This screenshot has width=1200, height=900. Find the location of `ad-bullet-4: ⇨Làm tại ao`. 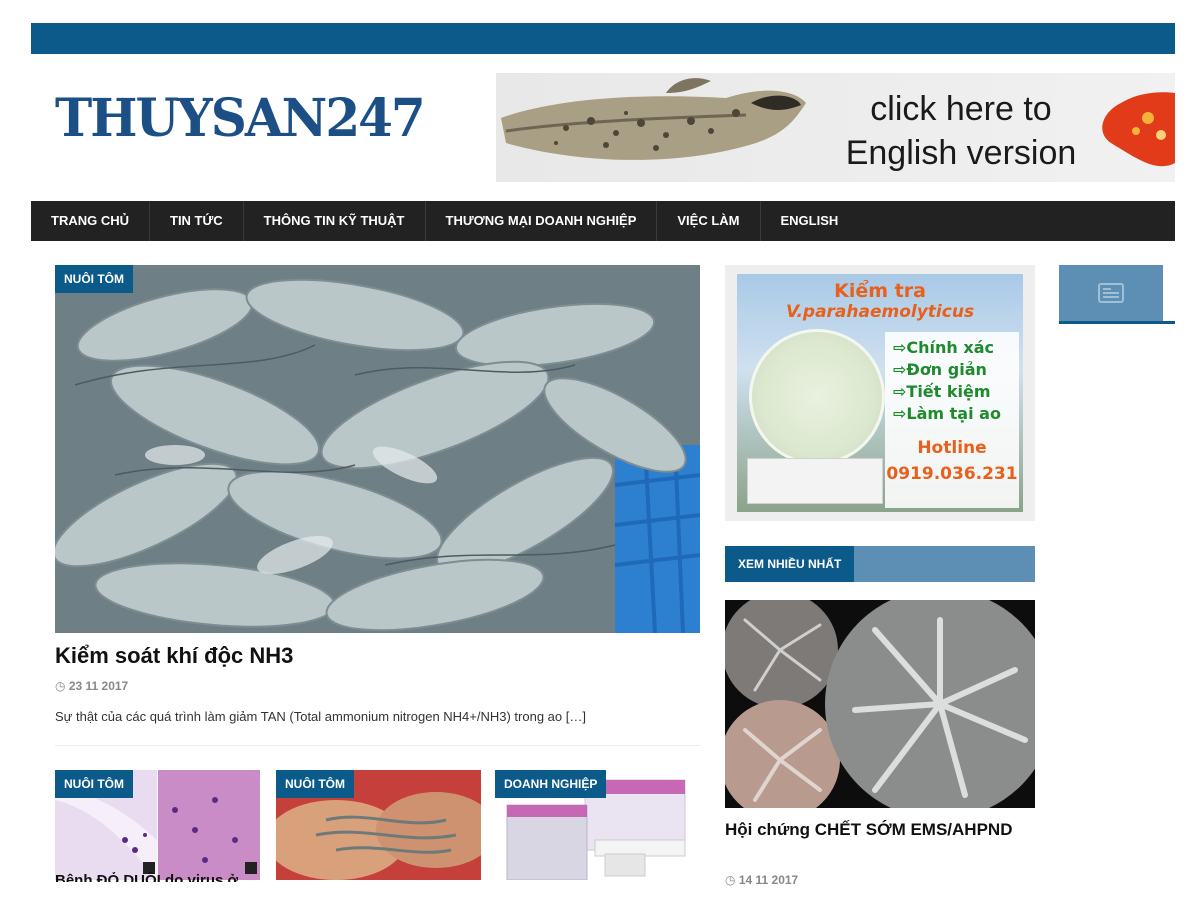

ad-bullet-4: ⇨Làm tại ao is located at coordinates (947, 413).